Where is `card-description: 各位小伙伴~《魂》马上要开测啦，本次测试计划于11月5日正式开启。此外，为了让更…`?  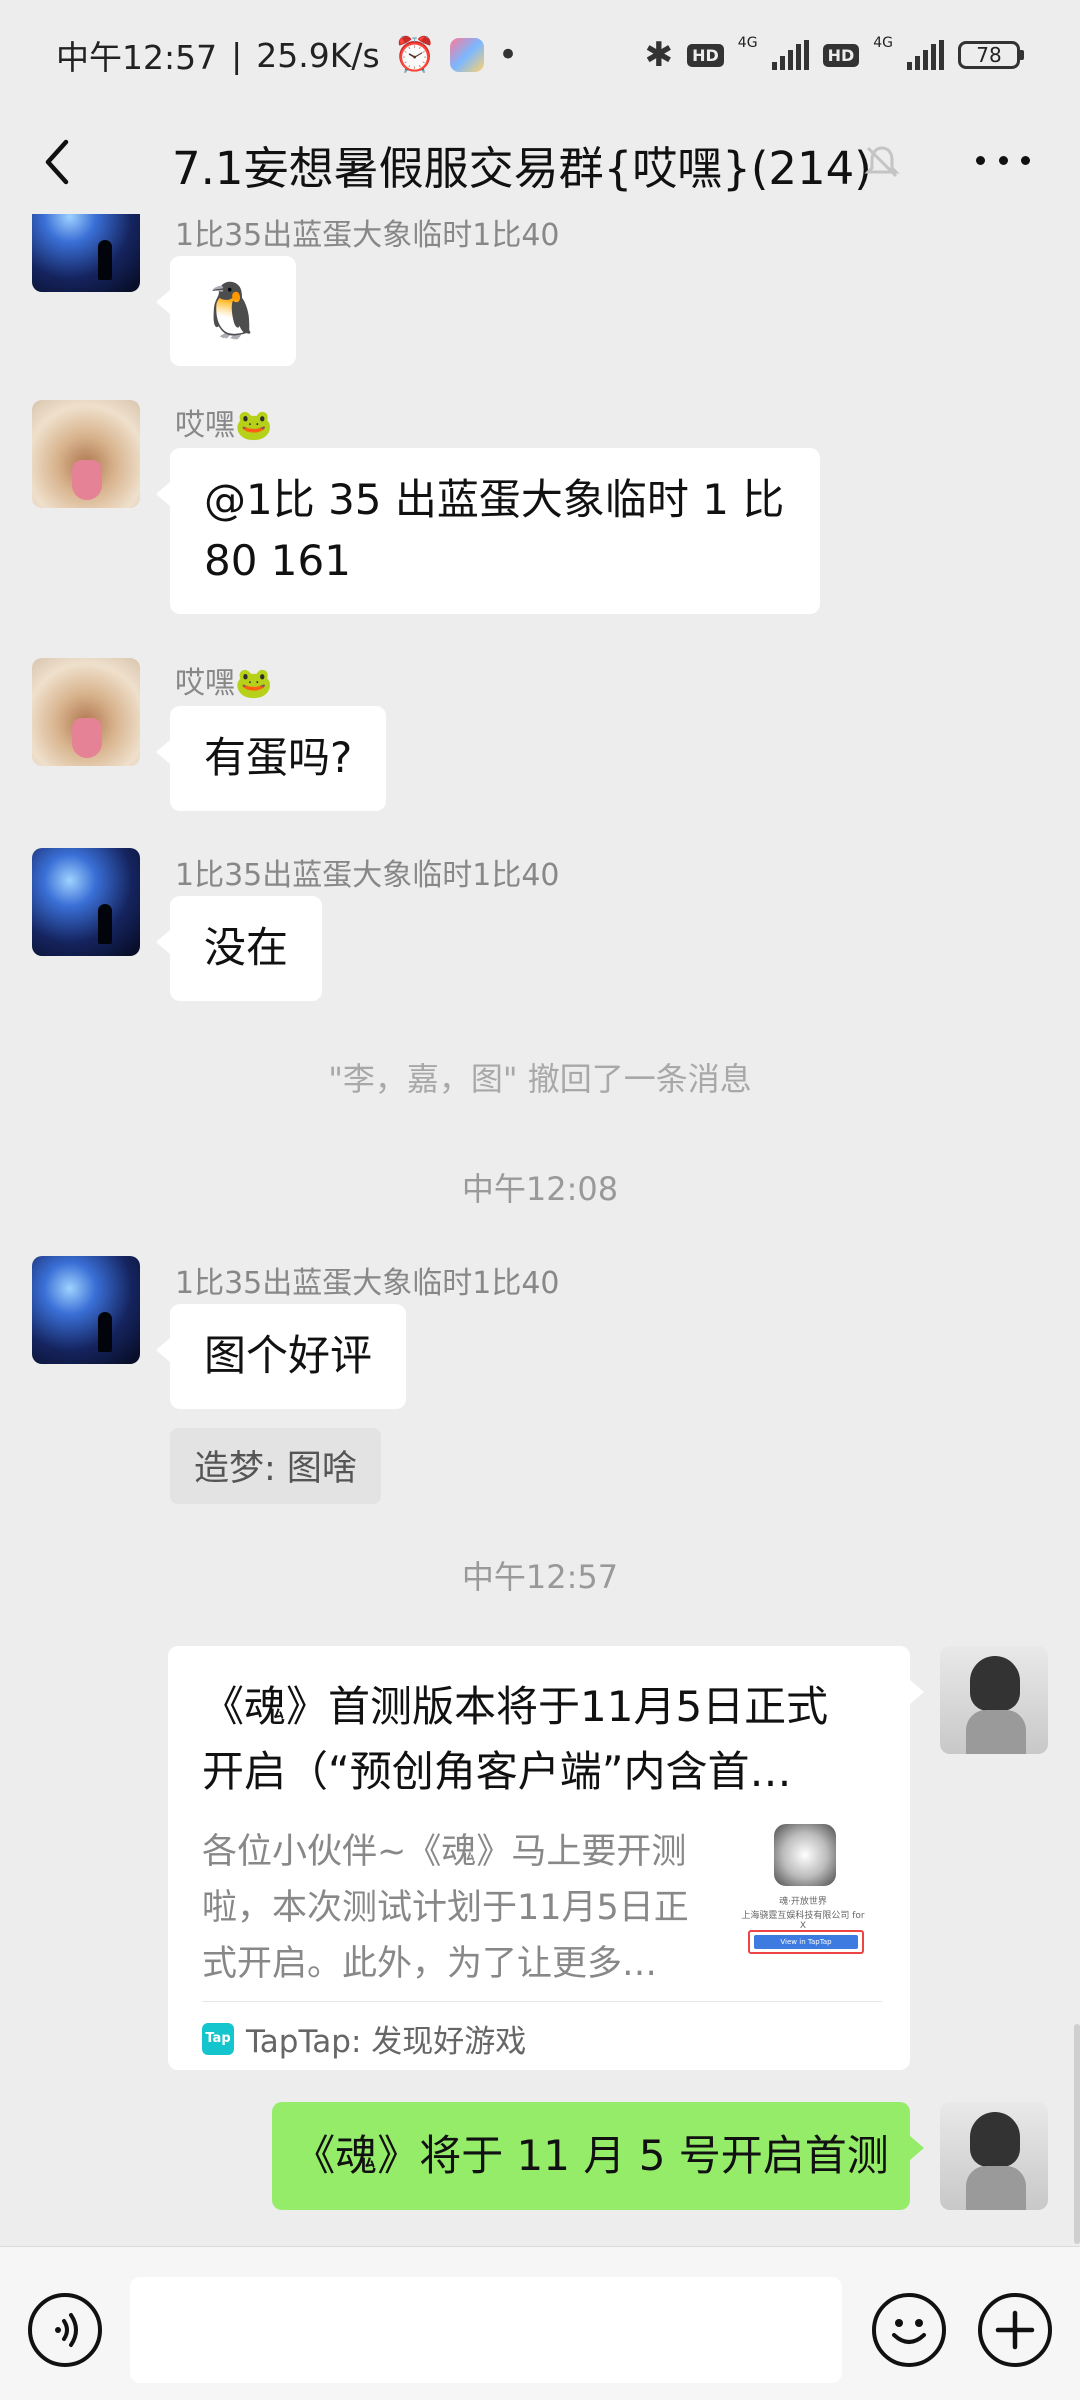 card-description: 各位小伙伴~《魂》马上要开测啦，本次测试计划于11月5日正式开启。此外，为了让更… is located at coordinates (445, 1908).